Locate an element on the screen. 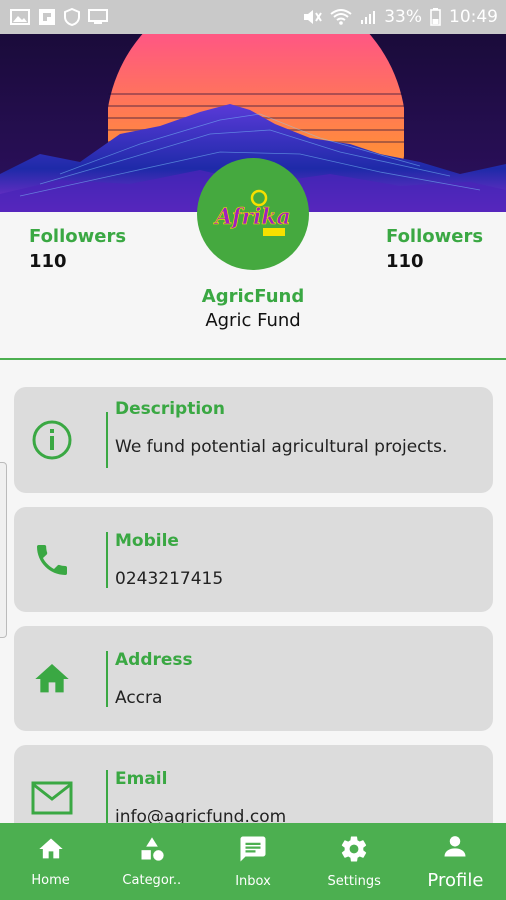  card-value: 0243217415 is located at coordinates (169, 579).